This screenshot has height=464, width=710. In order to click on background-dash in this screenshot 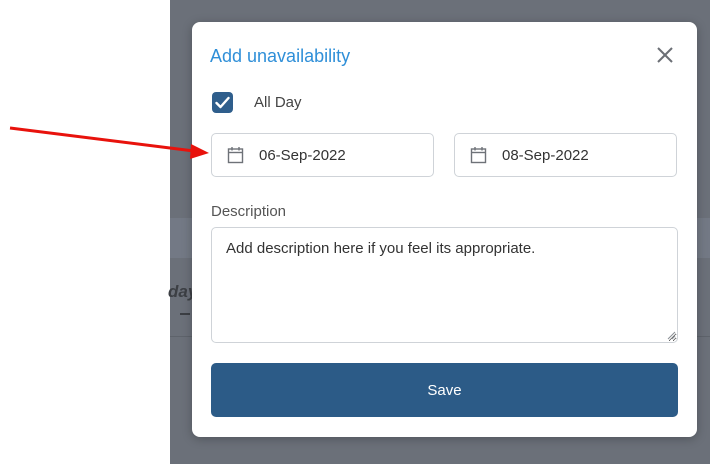, I will do `click(185, 314)`.